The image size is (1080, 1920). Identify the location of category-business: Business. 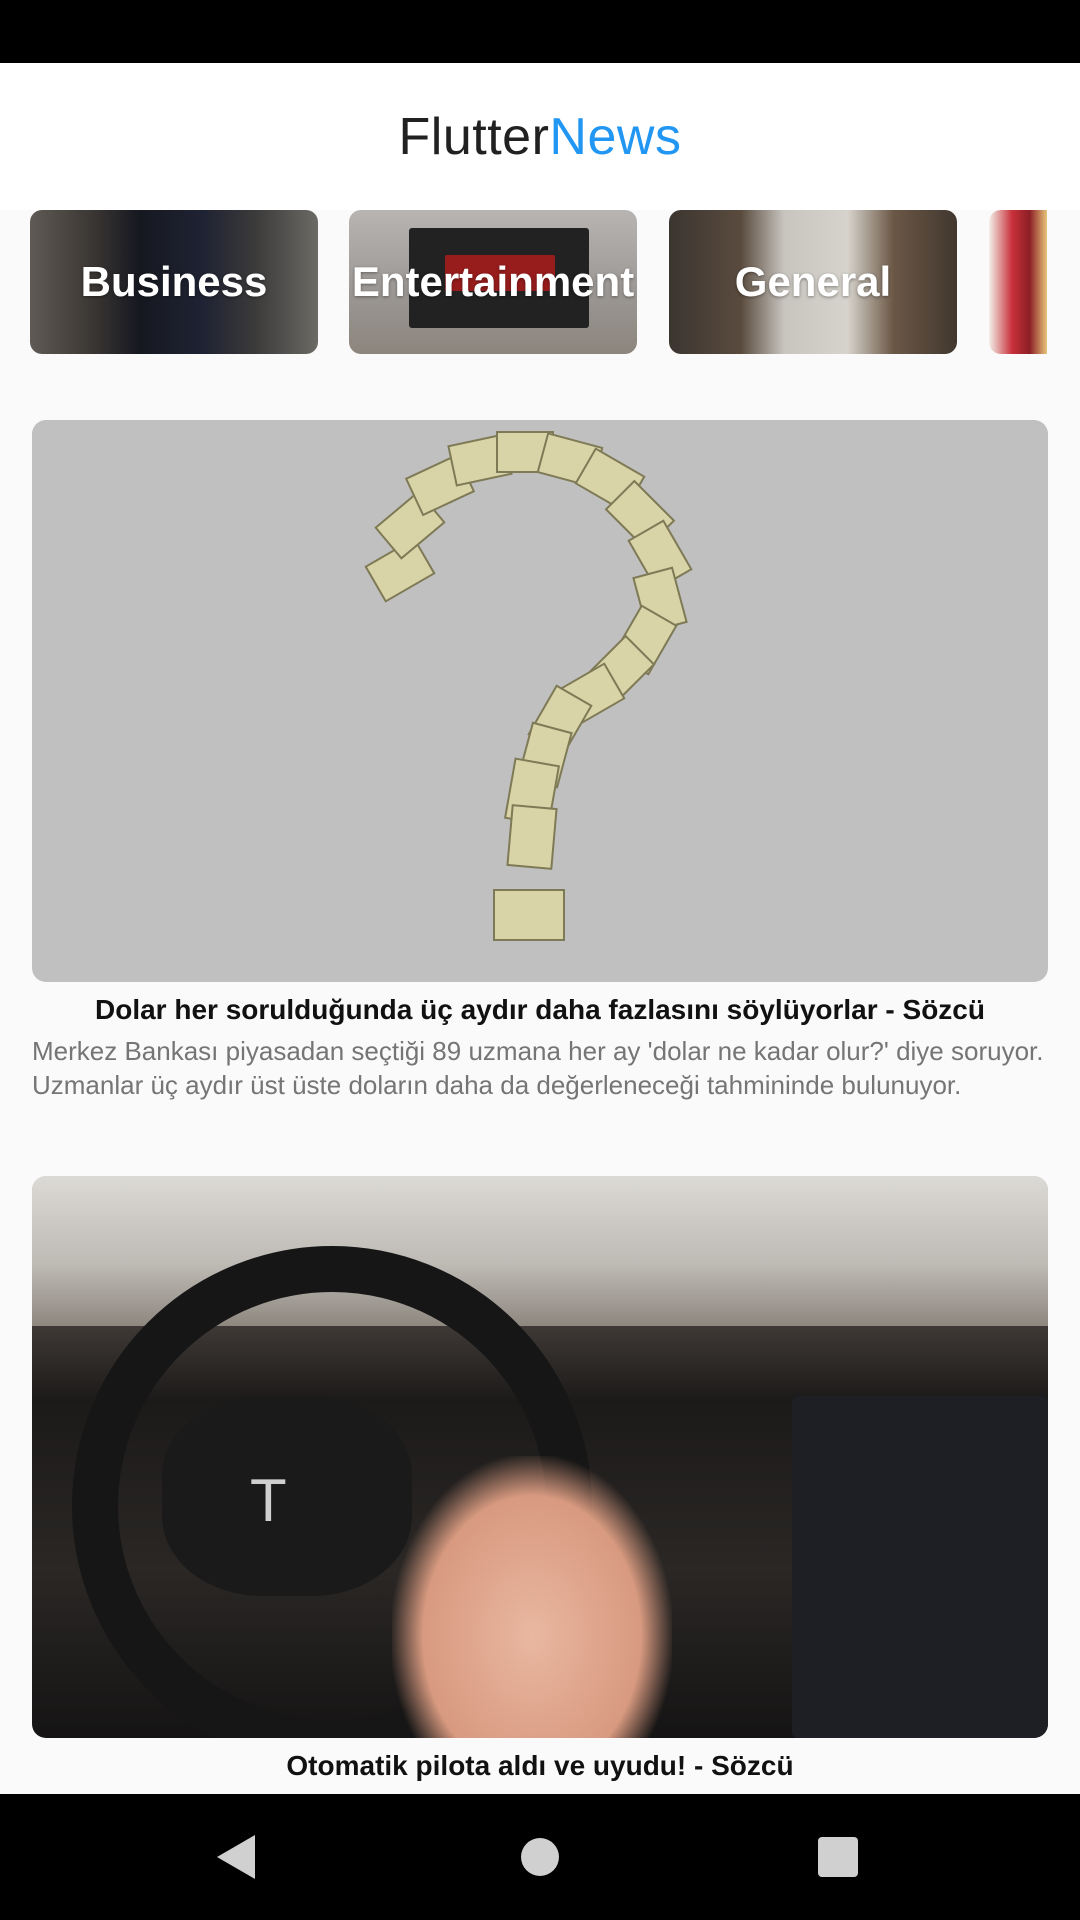
(174, 282).